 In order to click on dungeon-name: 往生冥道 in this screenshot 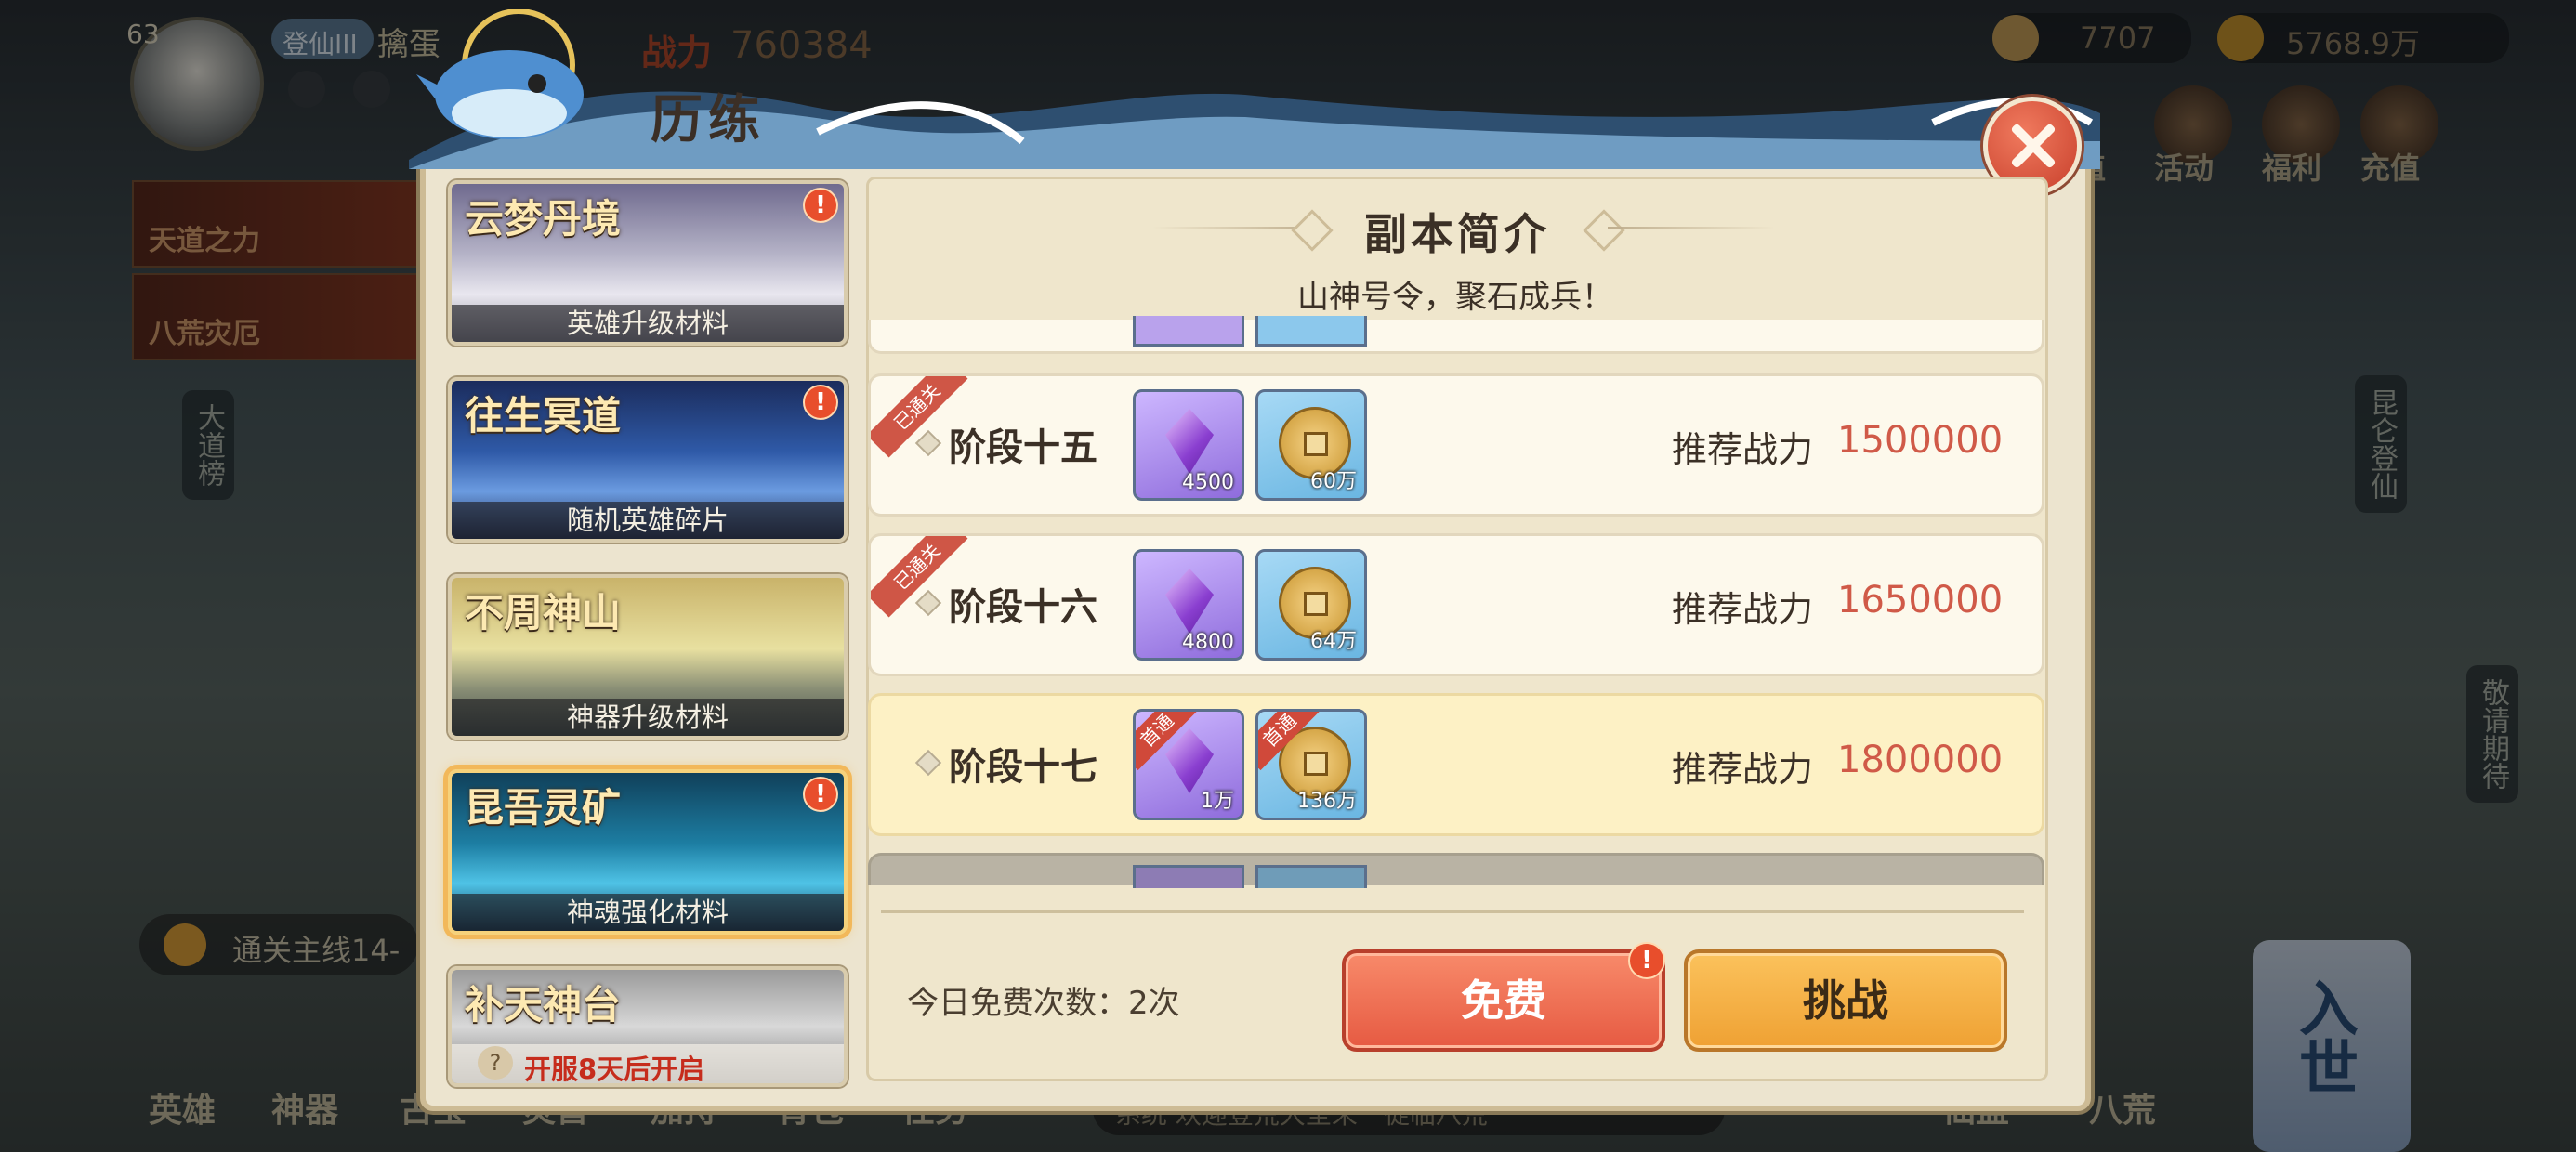, I will do `click(543, 416)`.